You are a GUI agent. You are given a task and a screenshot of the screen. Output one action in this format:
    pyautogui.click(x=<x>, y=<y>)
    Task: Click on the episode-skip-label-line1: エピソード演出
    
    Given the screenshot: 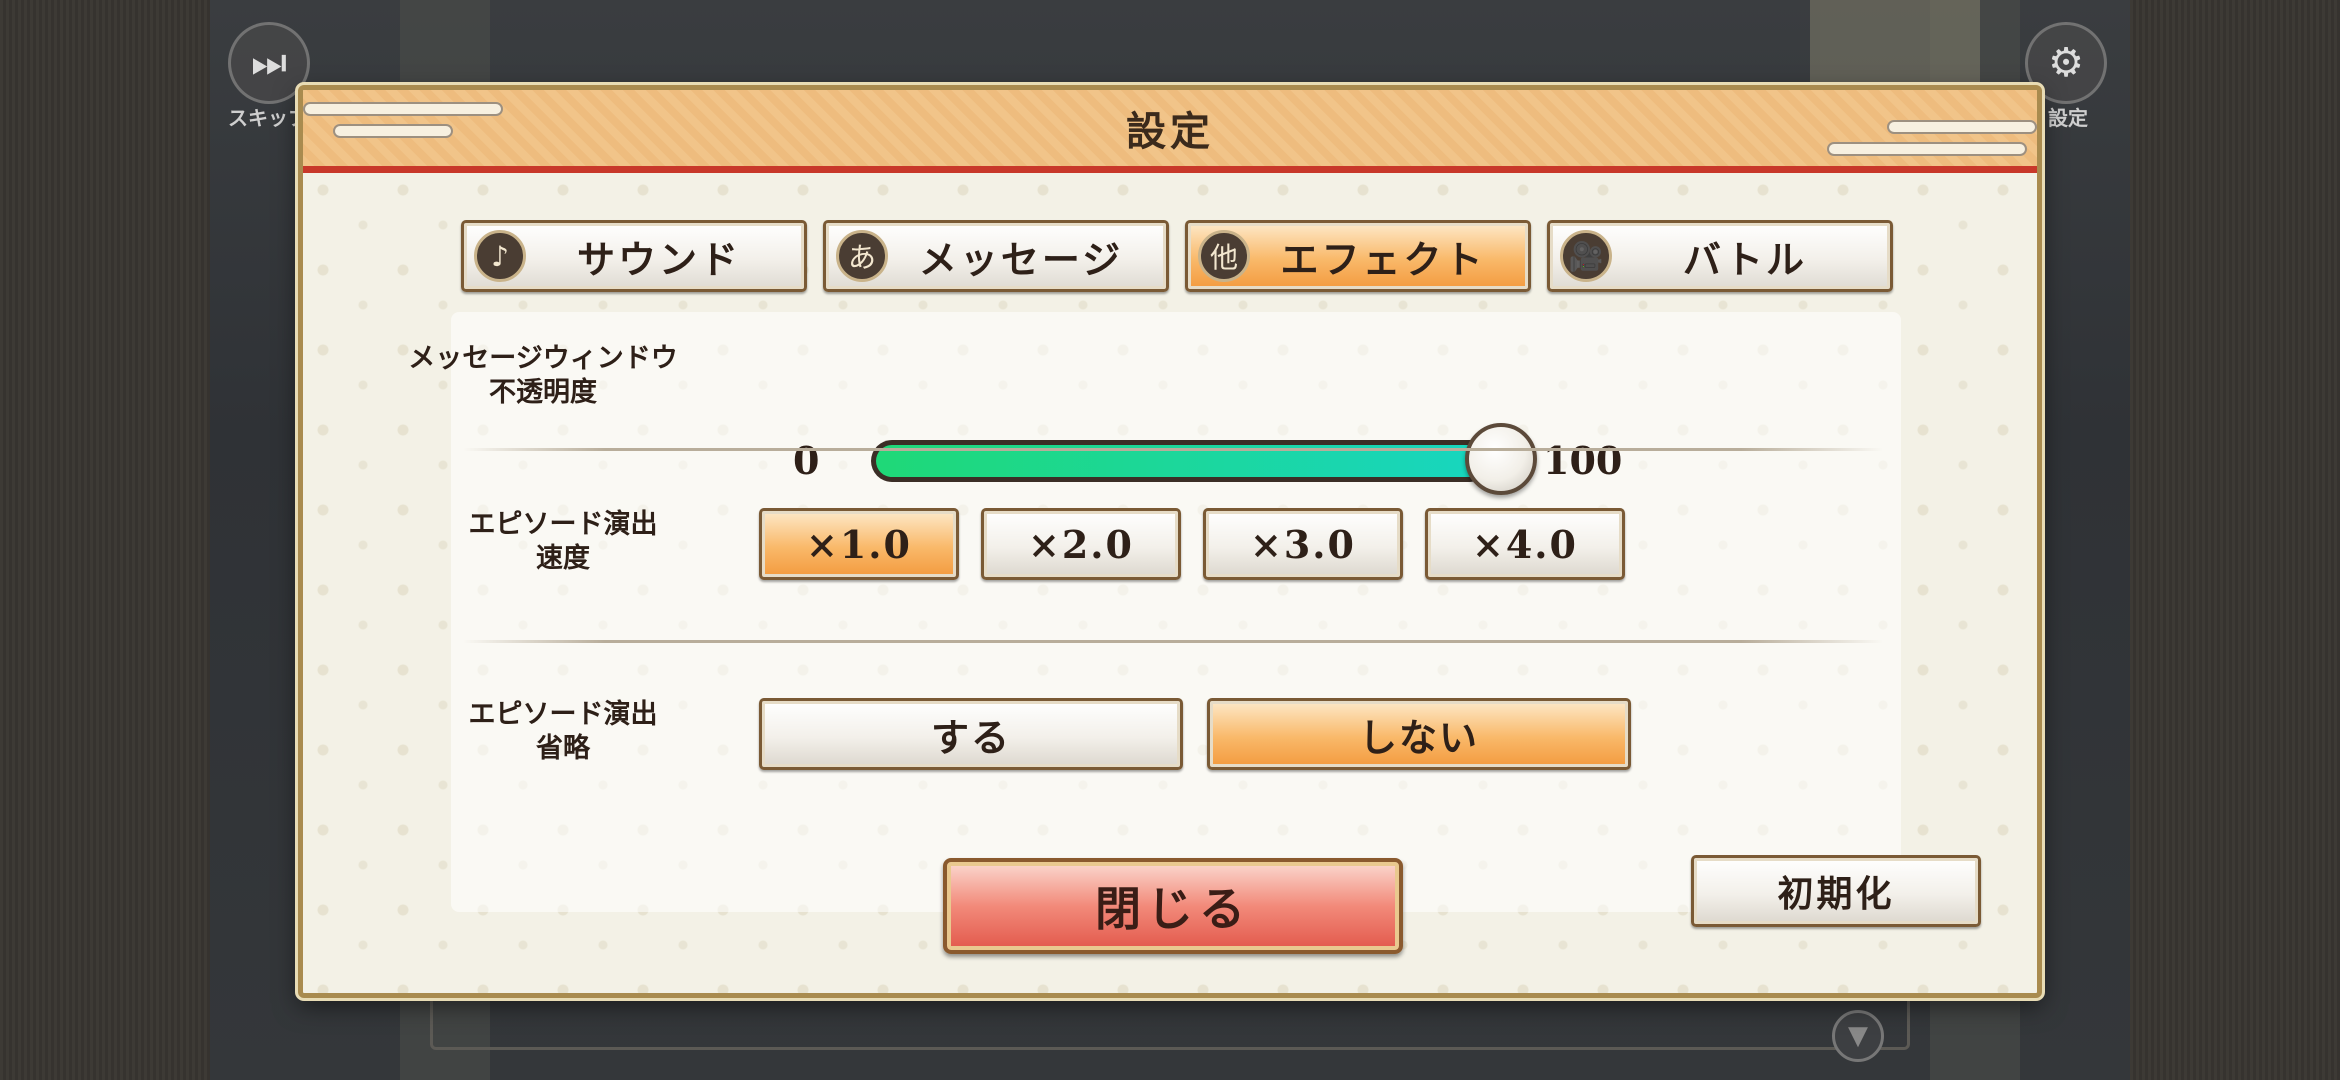 What is the action you would take?
    pyautogui.click(x=563, y=714)
    